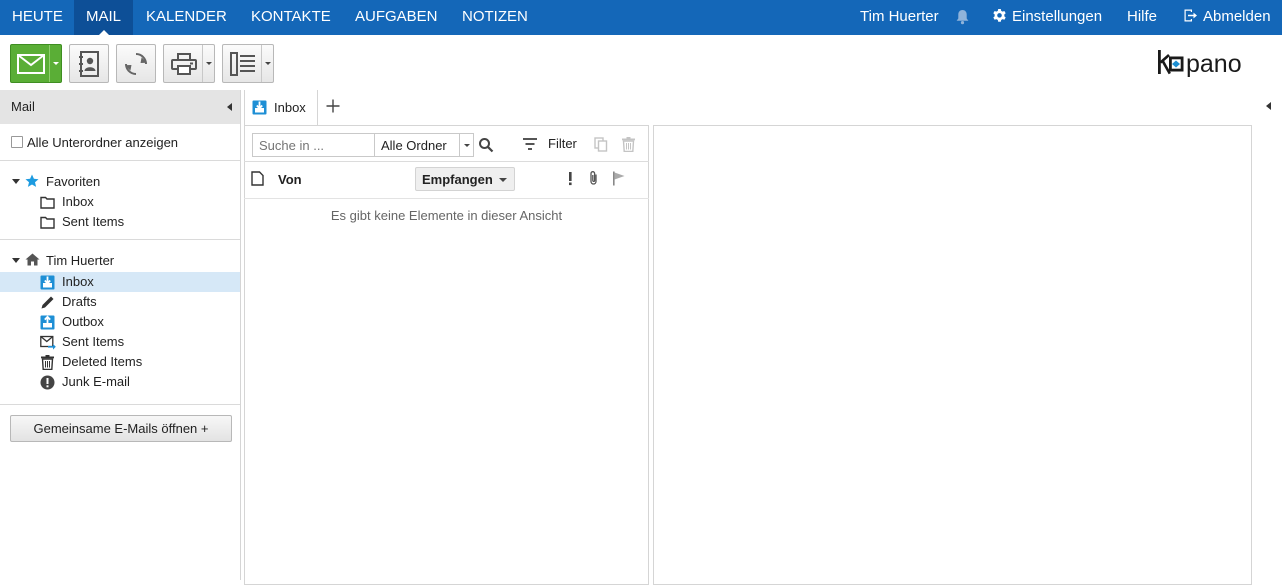 Image resolution: width=1282 pixels, height=585 pixels. What do you see at coordinates (257, 180) in the screenshot?
I see `document-icon` at bounding box center [257, 180].